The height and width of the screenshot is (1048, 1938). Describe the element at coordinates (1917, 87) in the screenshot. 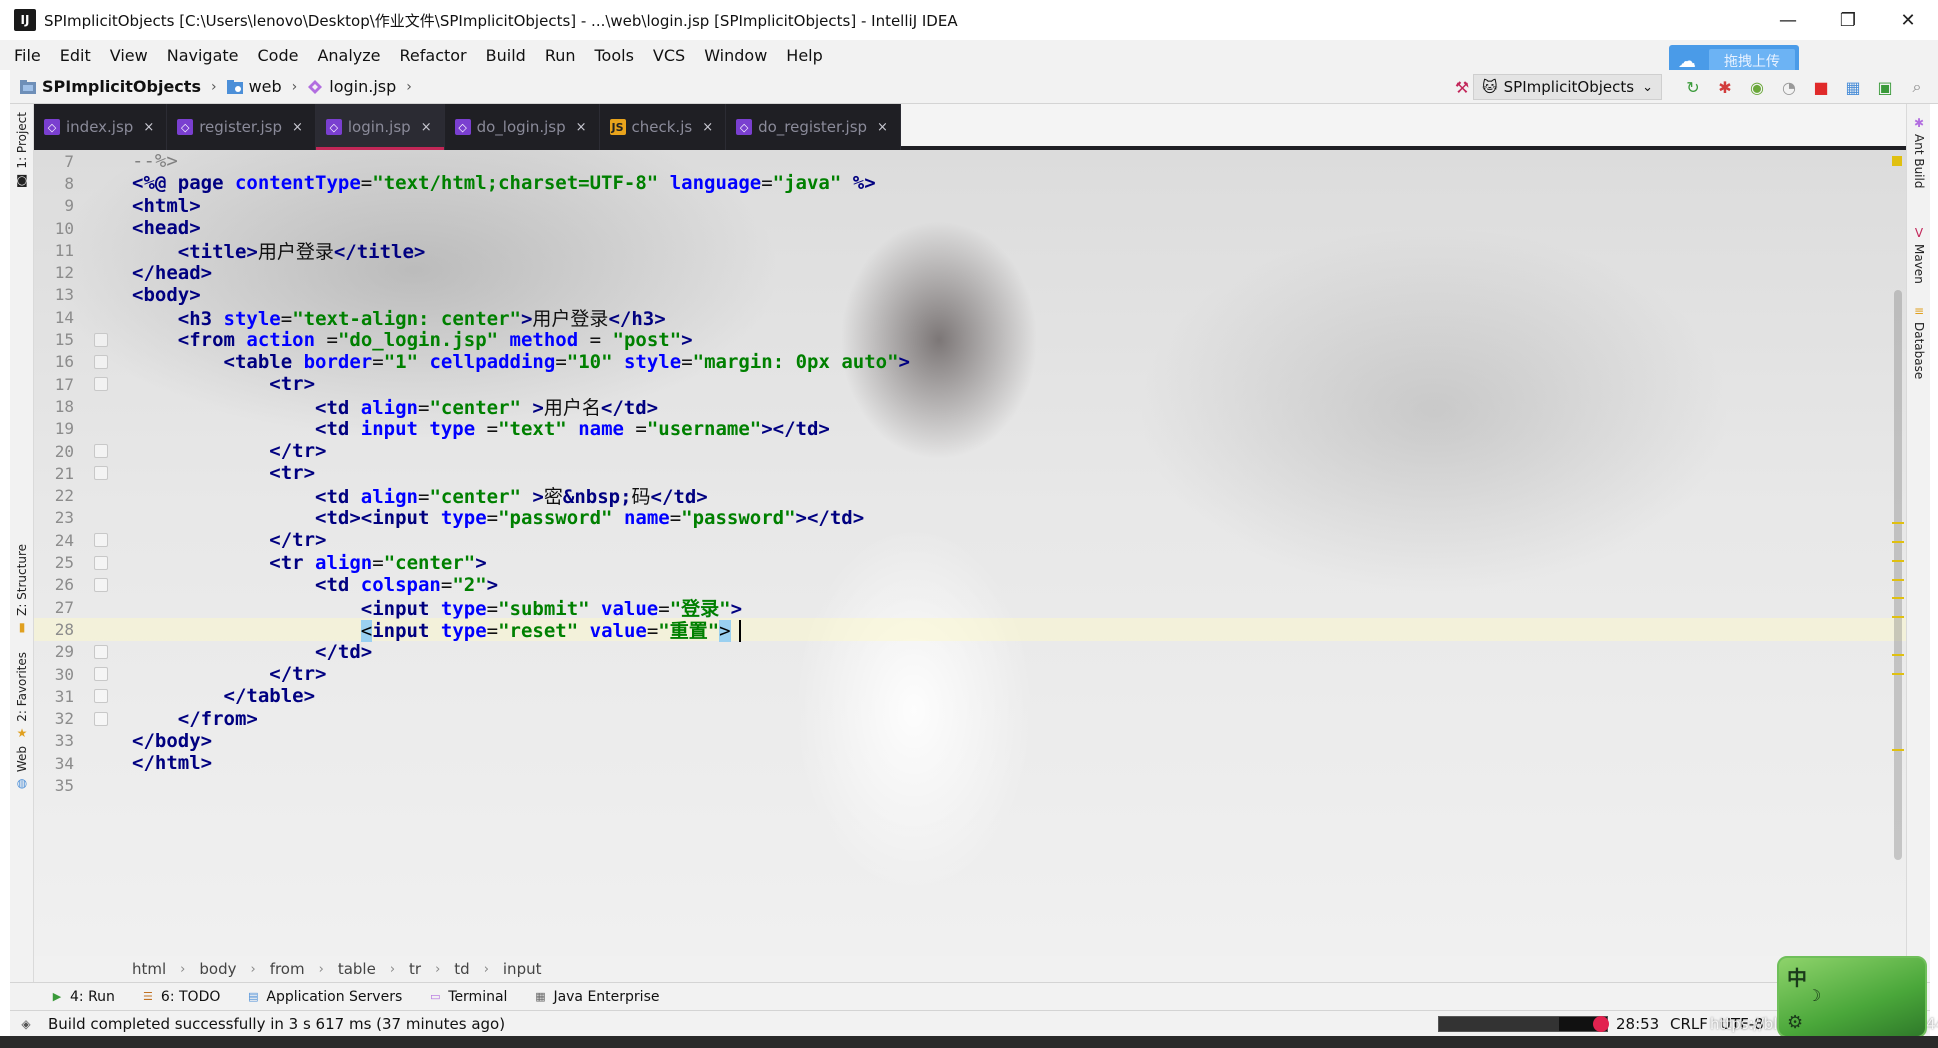

I see `search-icon: ⌕` at that location.